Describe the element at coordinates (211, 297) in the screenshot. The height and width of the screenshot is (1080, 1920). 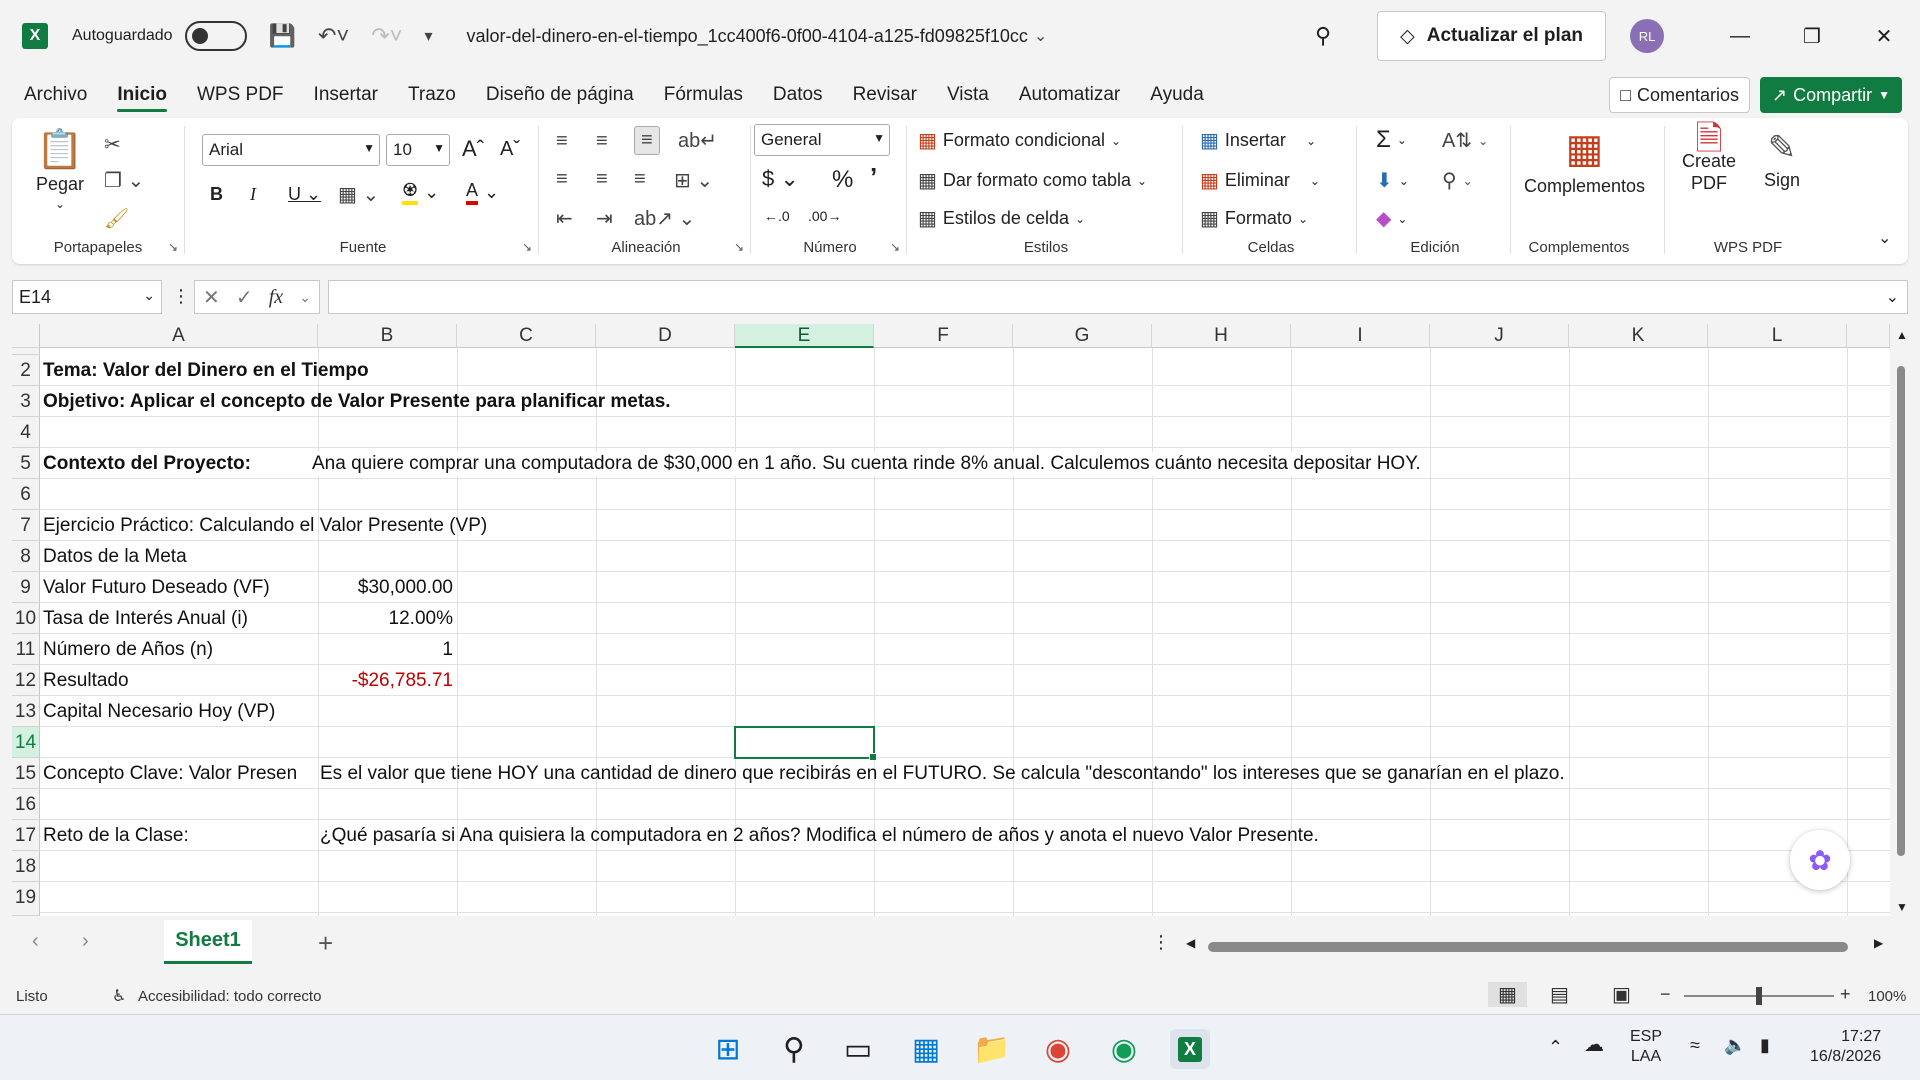
I see `cancel-formula-icon: ✕` at that location.